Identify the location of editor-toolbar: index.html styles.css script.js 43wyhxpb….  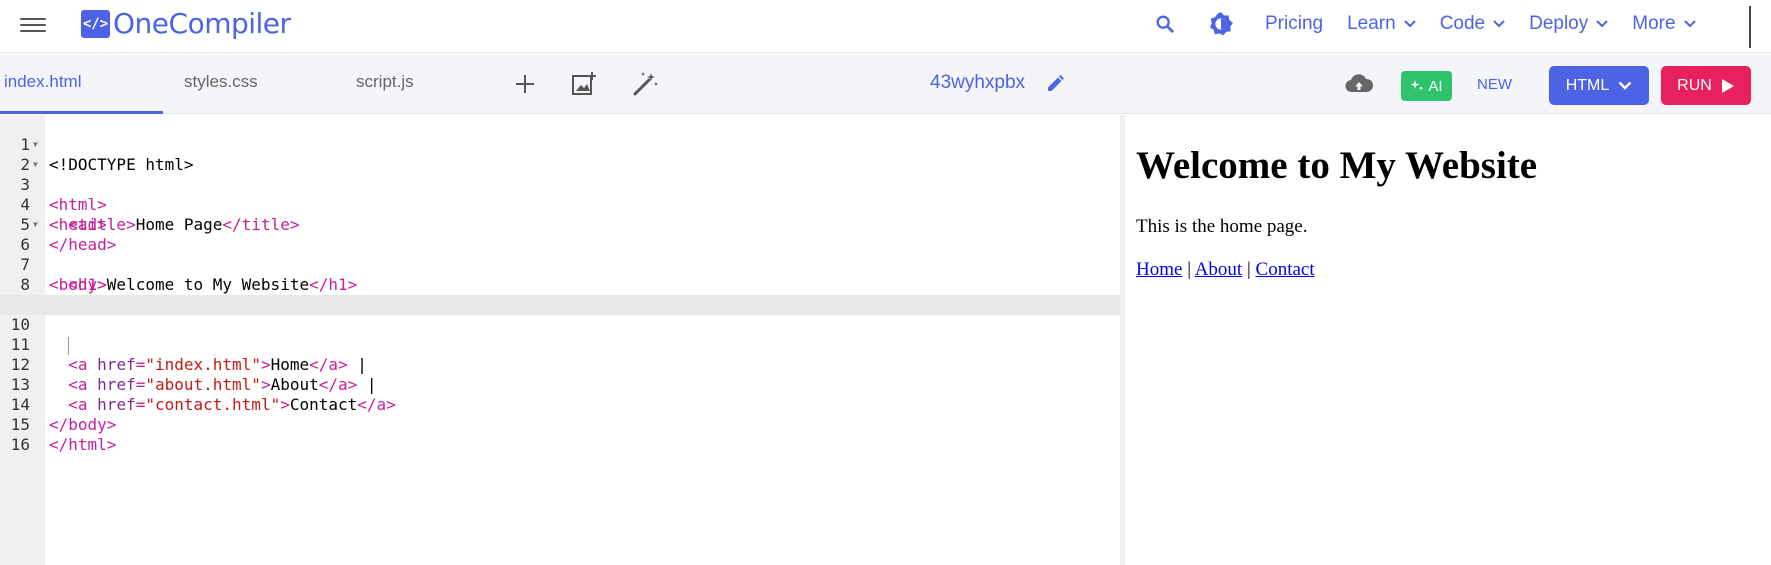
(885, 84).